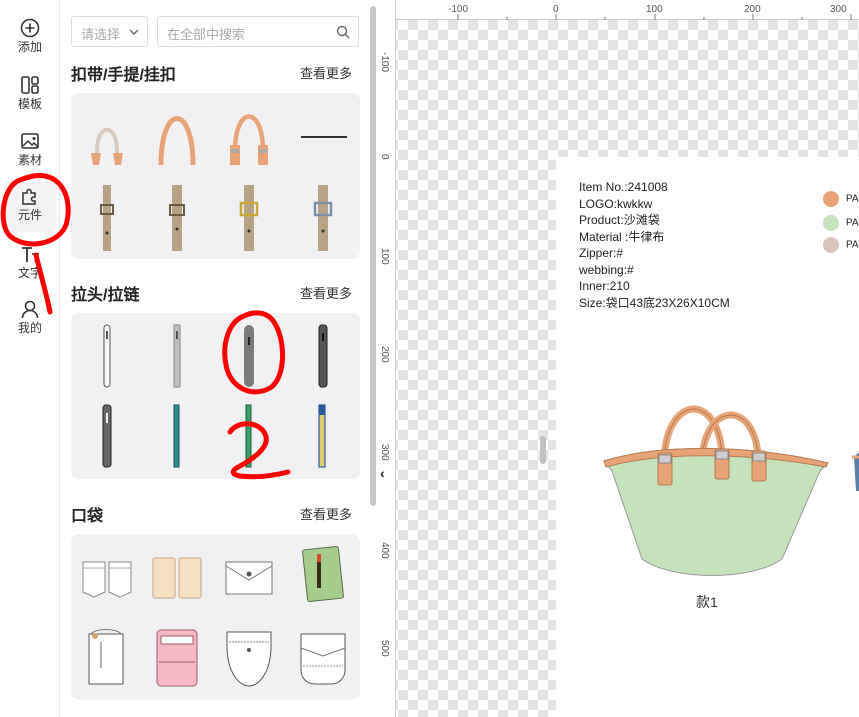  Describe the element at coordinates (323, 436) in the screenshot. I see `zipper-blue-yellow` at that location.